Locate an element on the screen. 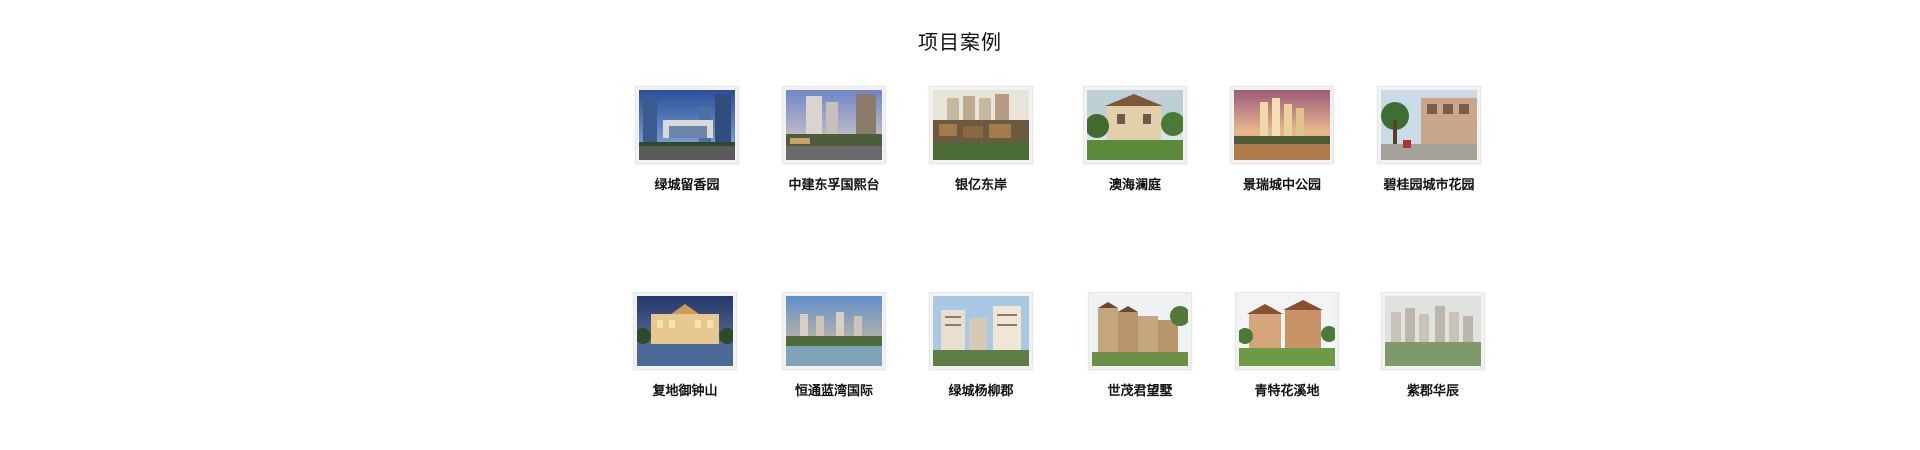  project-card: 中建东孚国熙台 is located at coordinates (834, 139).